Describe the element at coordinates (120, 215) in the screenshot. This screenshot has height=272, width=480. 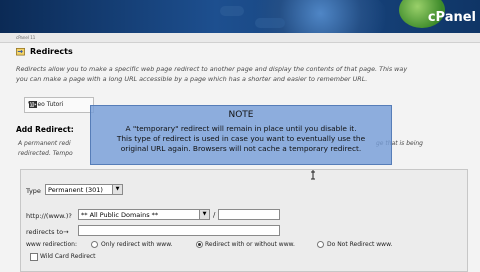
I see `domain-select-value: ** All Public Domains **` at that location.